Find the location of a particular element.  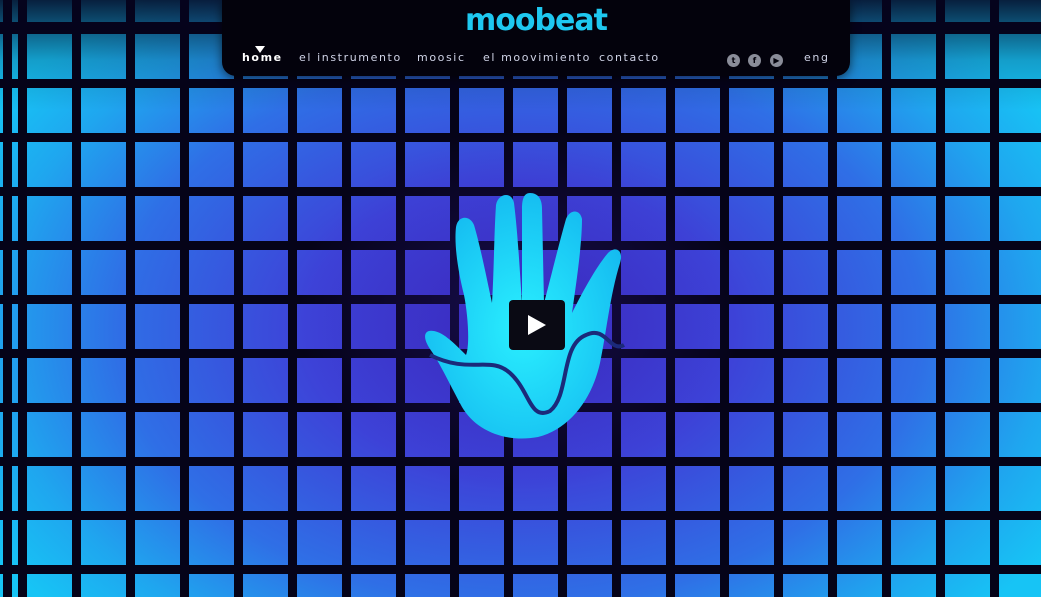

nav-item-el-moovimiento: el moovimiento is located at coordinates (537, 57).